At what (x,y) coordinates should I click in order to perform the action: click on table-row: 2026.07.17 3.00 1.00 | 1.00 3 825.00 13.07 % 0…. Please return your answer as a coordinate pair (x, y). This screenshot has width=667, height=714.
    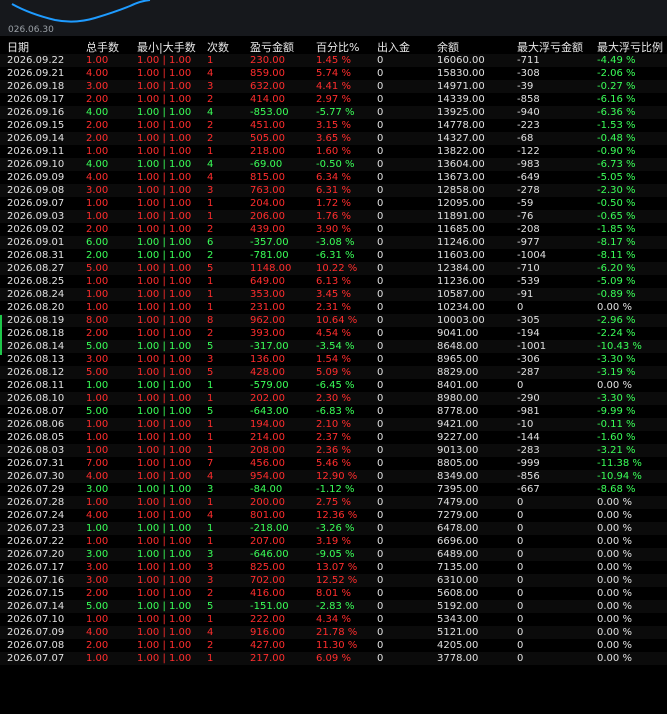
    Looking at the image, I should click on (333, 567).